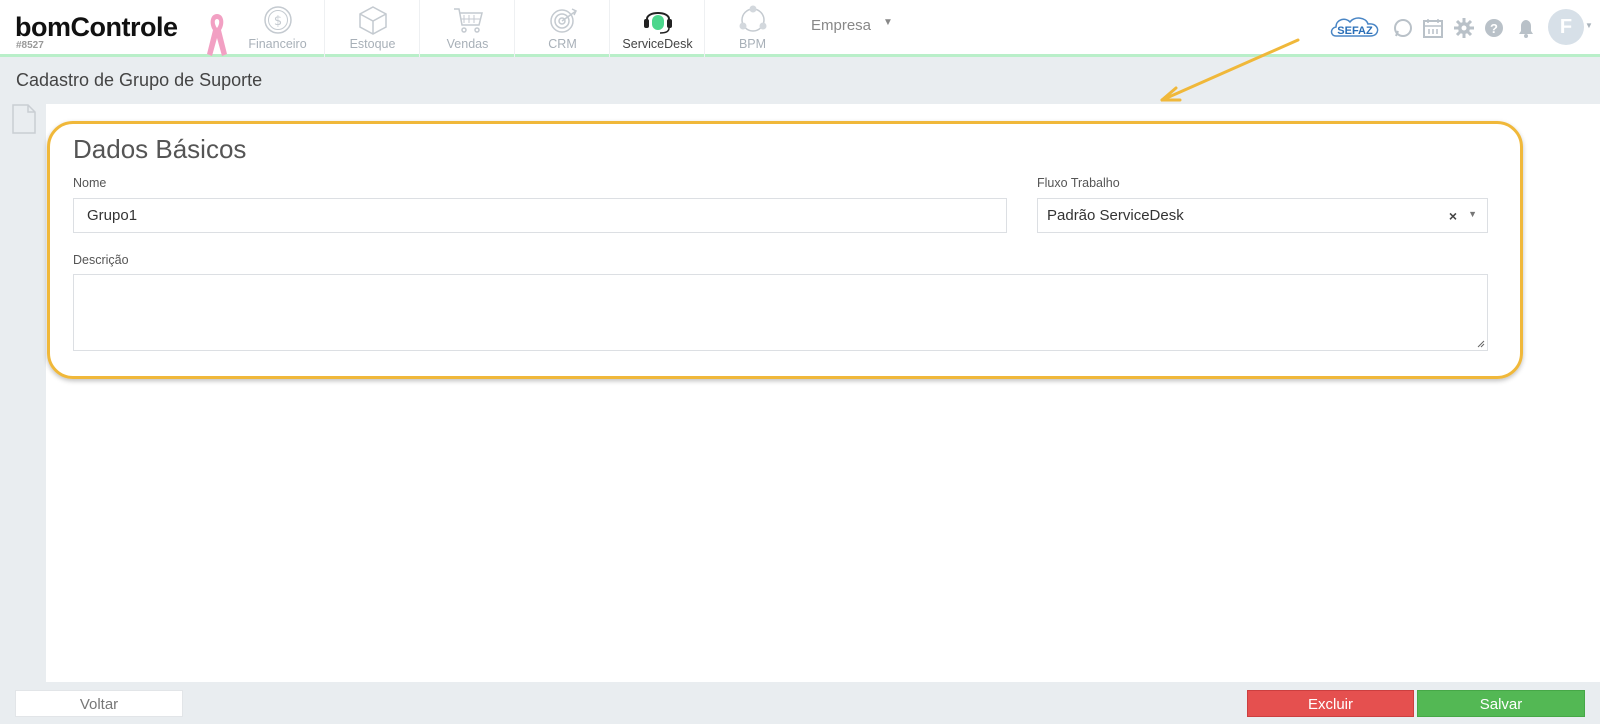  Describe the element at coordinates (160, 149) in the screenshot. I see `section-title: Dados Básicos` at that location.